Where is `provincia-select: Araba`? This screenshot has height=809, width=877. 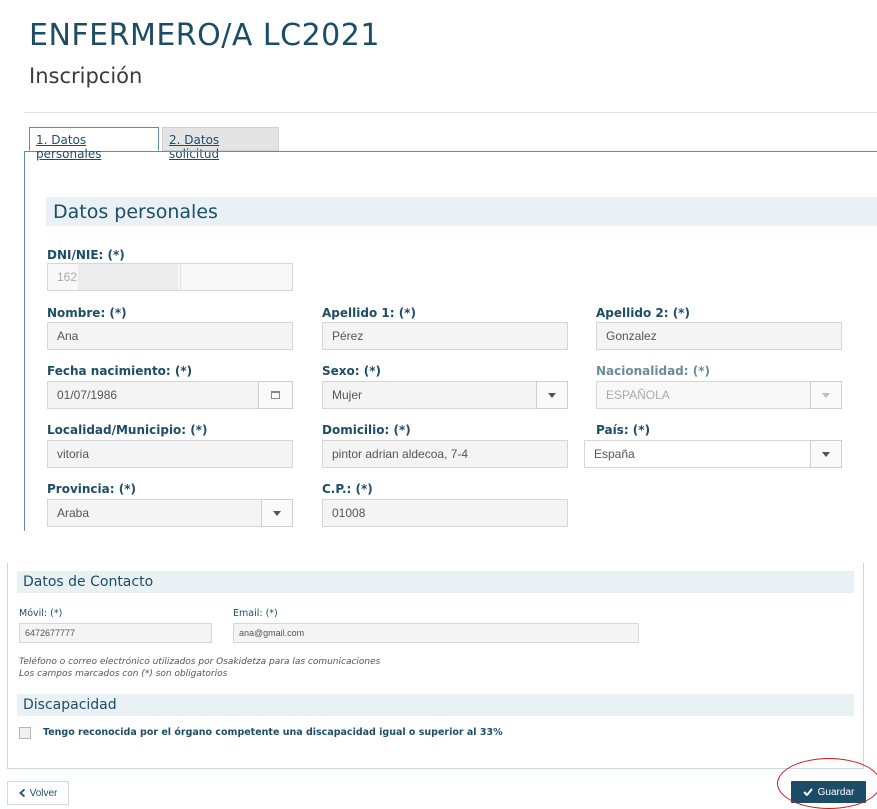
provincia-select: Araba is located at coordinates (170, 513).